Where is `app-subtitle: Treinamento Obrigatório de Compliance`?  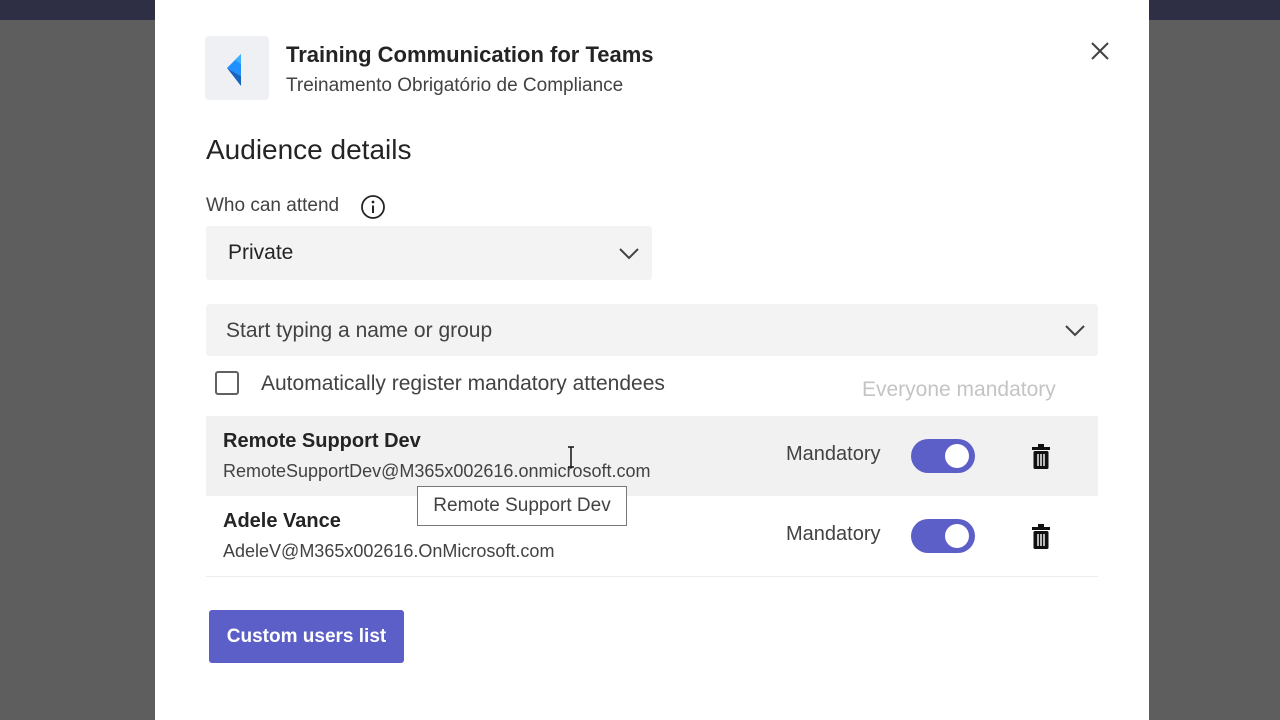
app-subtitle: Treinamento Obrigatório de Compliance is located at coordinates (455, 85).